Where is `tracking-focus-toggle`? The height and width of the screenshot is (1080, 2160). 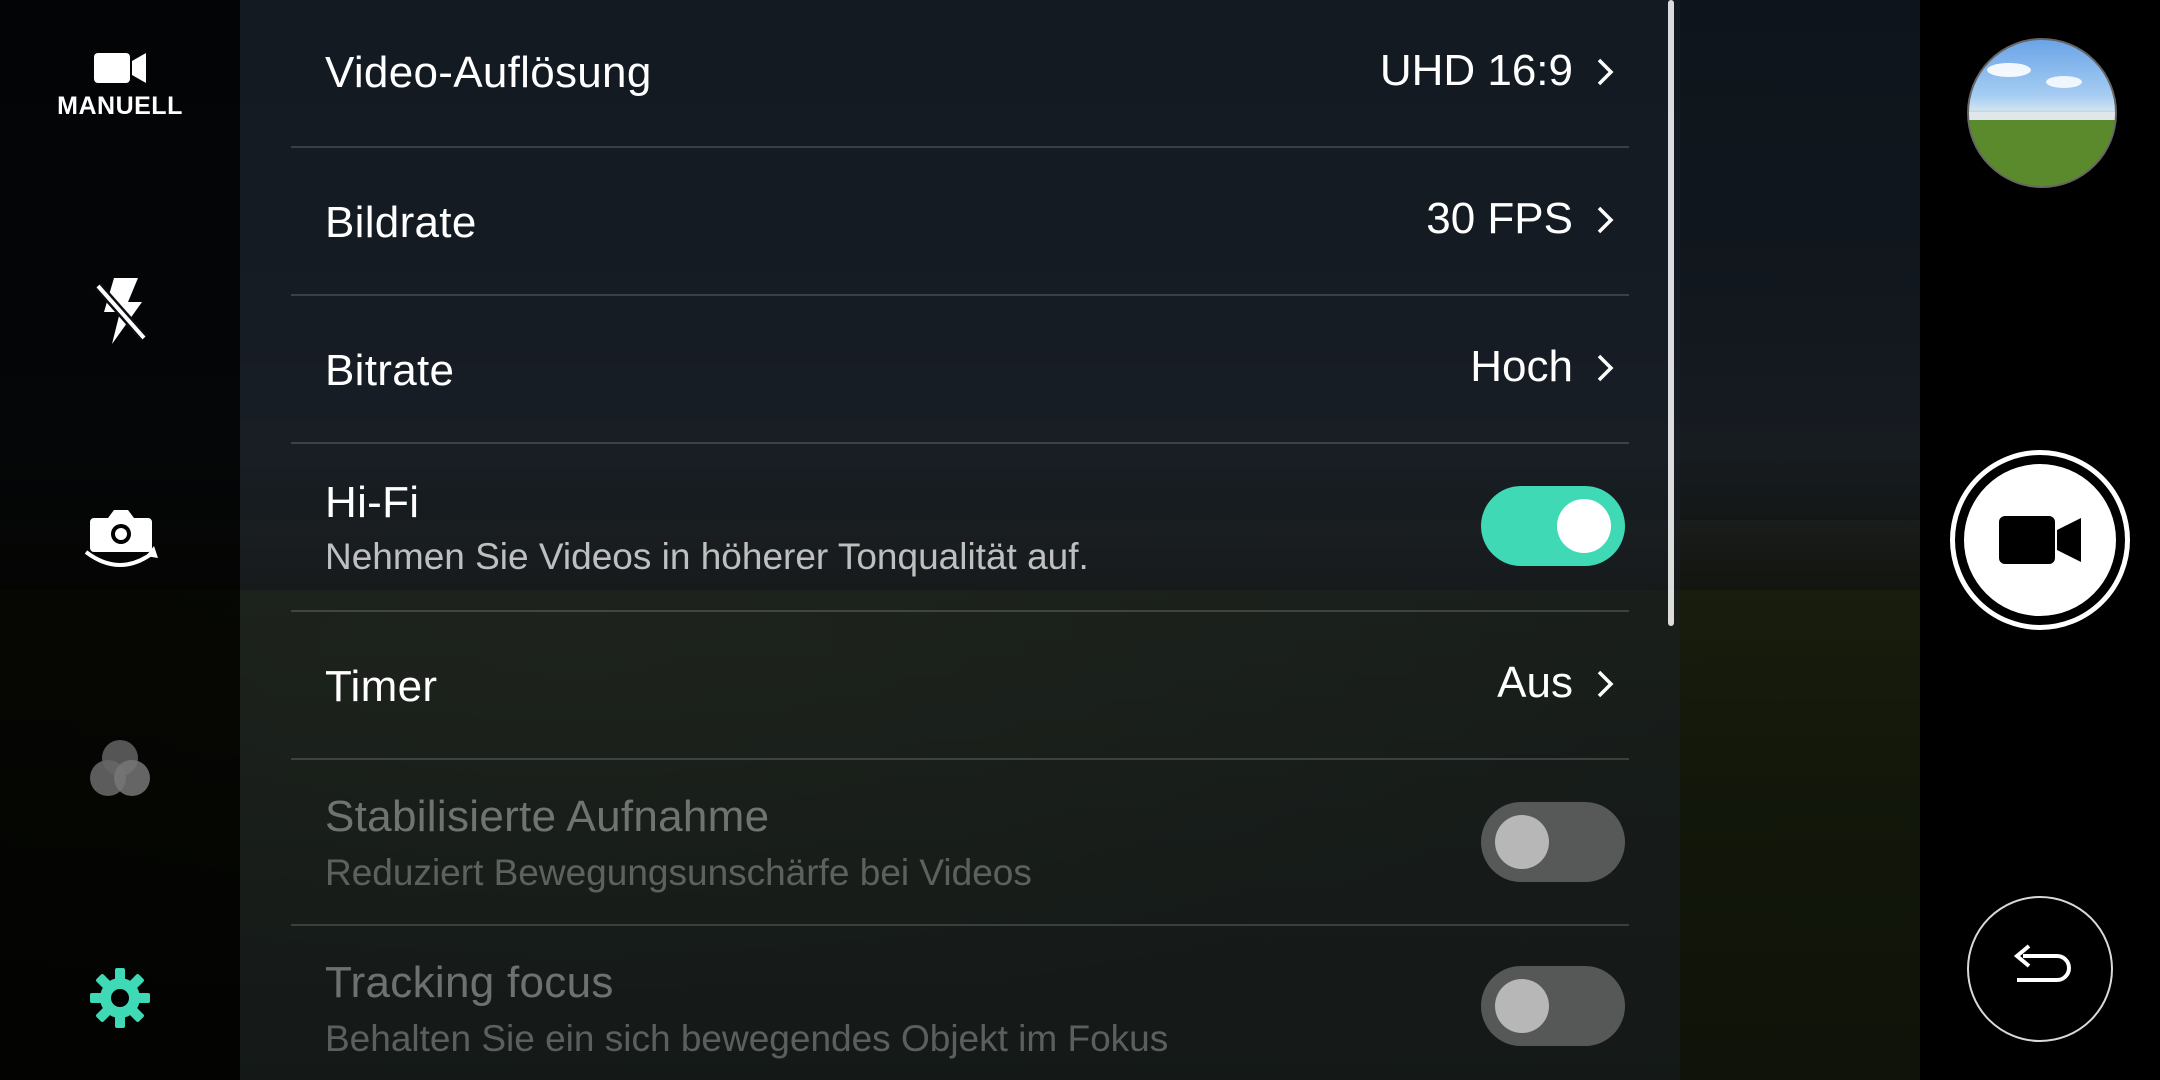
tracking-focus-toggle is located at coordinates (1553, 1006).